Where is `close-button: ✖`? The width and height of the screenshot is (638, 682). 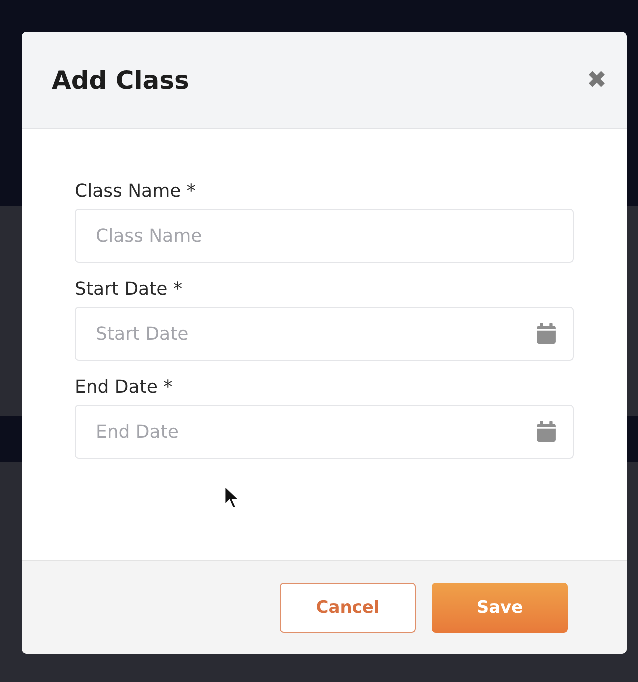
close-button: ✖ is located at coordinates (596, 80).